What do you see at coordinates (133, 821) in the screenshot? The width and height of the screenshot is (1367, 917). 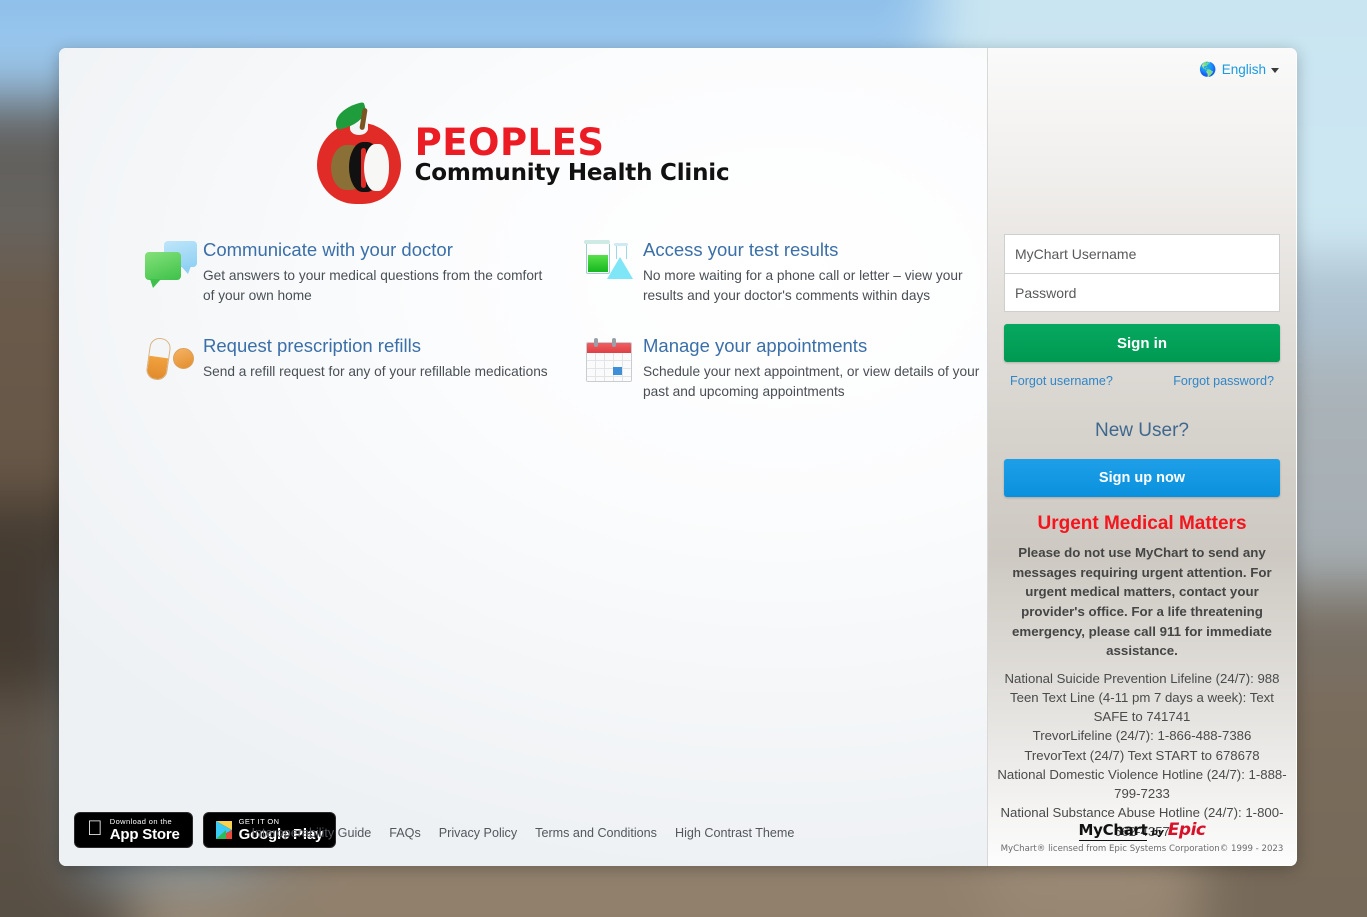 I see `app-store-badge-small-text: Download on the` at bounding box center [133, 821].